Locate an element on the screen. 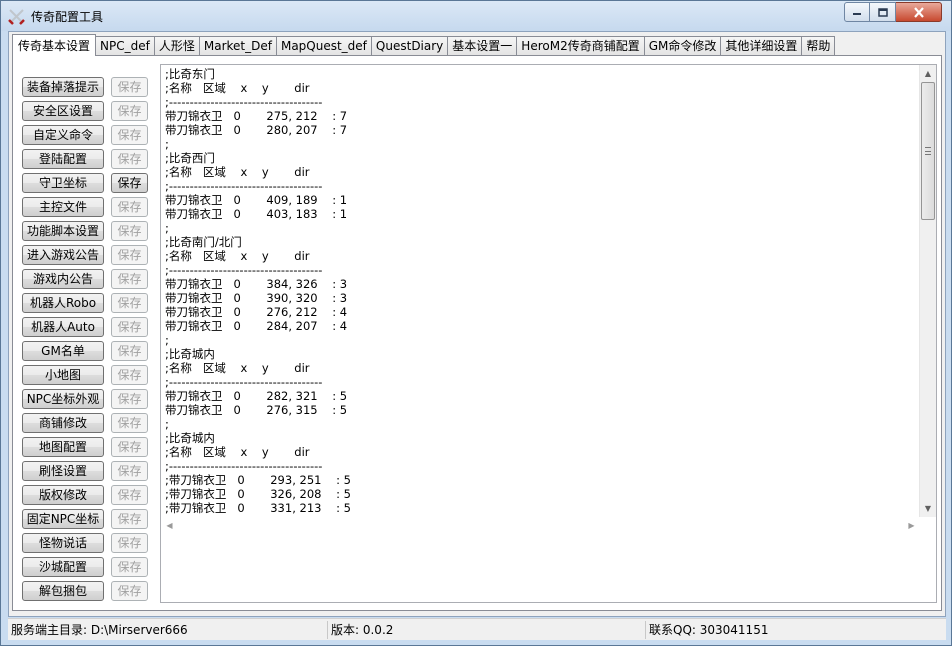  minimize-icon is located at coordinates (857, 14).